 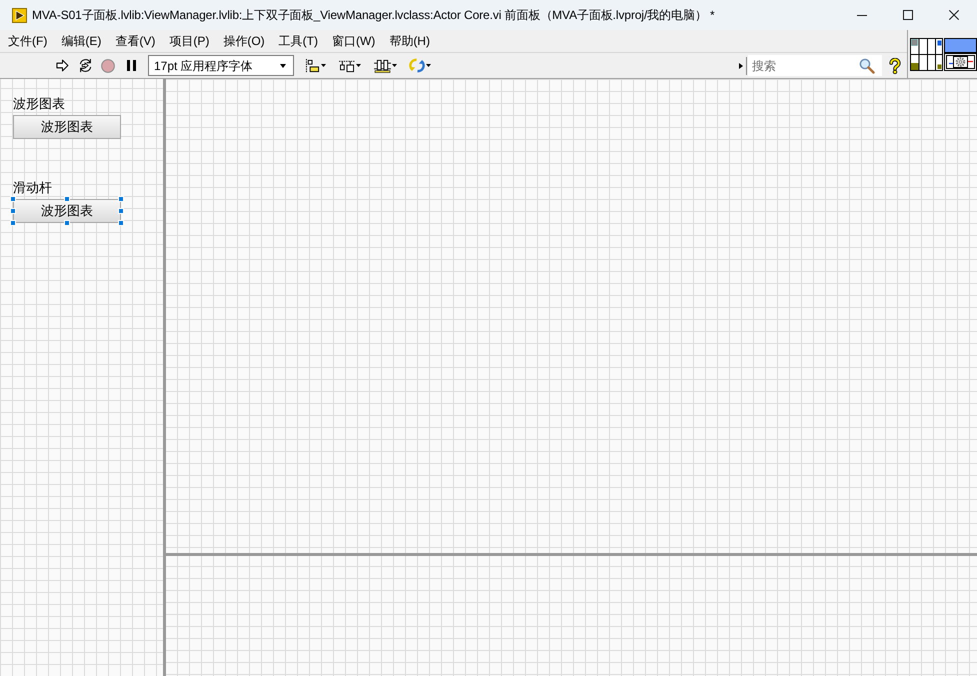 I want to click on control-label: 波形图表, so click(x=39, y=104).